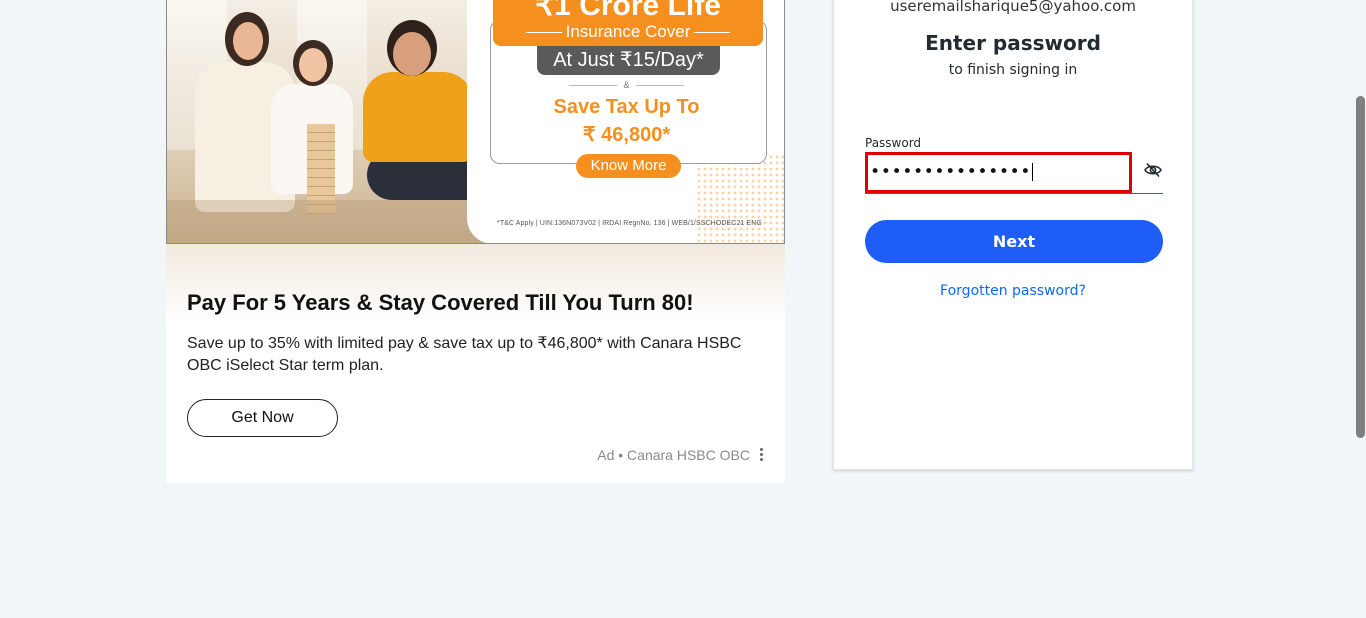  I want to click on password-field: •••••••••••••••, so click(998, 172).